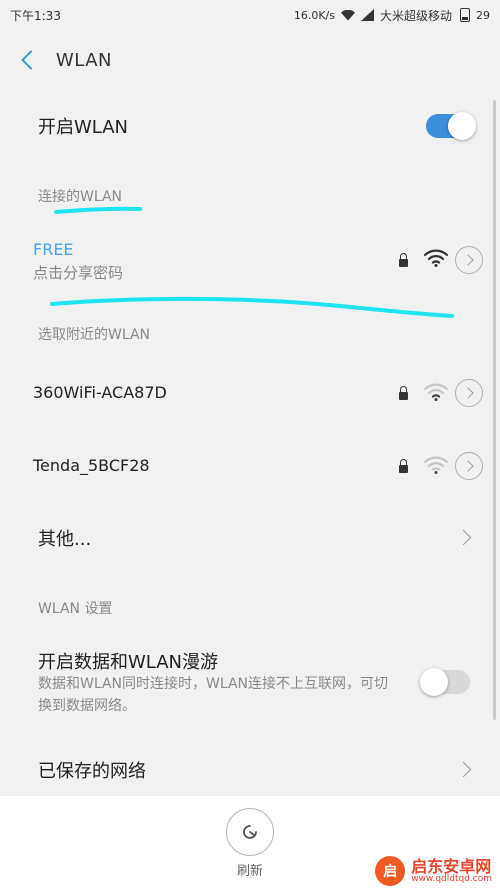 Image resolution: width=500 pixels, height=889 pixels. Describe the element at coordinates (100, 392) in the screenshot. I see `network-name: 360WiFi-ACA87D` at that location.